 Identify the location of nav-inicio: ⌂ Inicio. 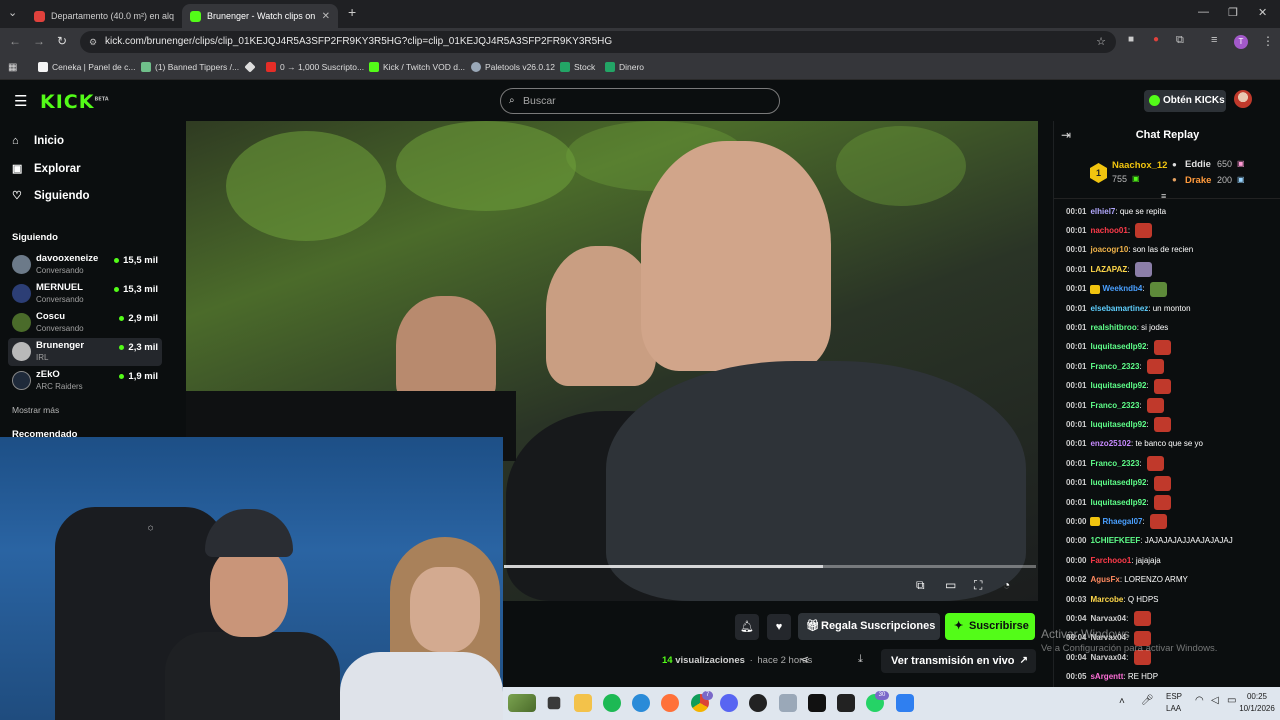
(38, 141).